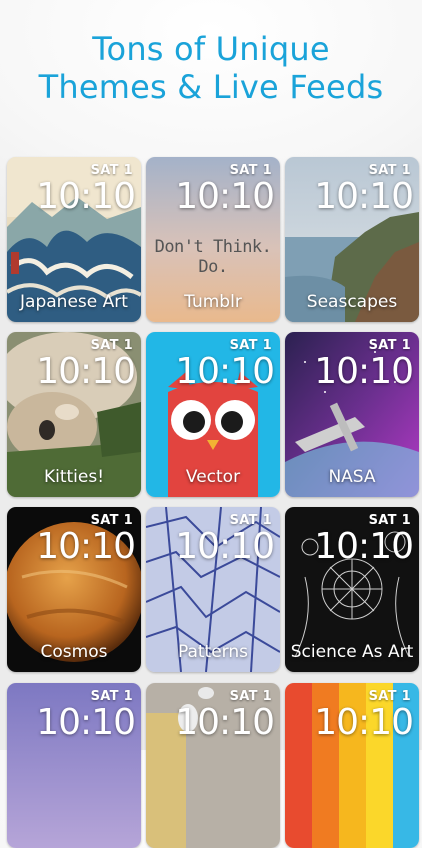 The image size is (422, 848). I want to click on theme-label: Tumblr, so click(213, 302).